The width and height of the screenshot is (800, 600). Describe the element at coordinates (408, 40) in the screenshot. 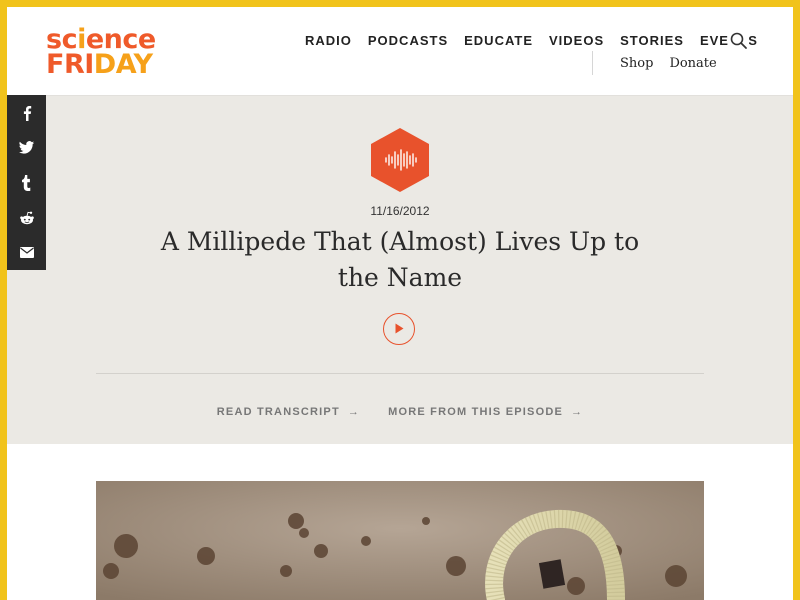

I see `nav-item-podcasts: PODCASTS` at that location.